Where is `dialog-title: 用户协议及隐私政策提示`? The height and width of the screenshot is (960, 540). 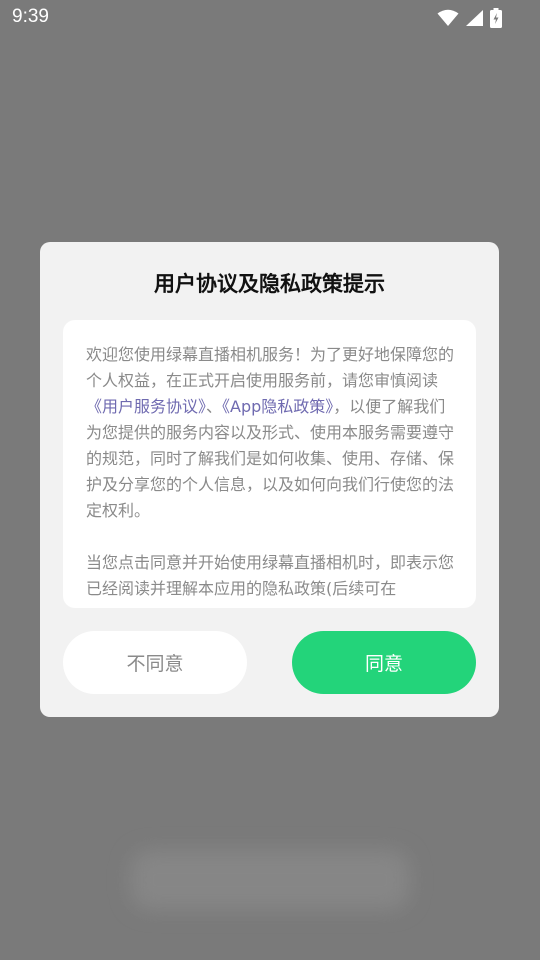
dialog-title: 用户协议及隐私政策提示 is located at coordinates (269, 284).